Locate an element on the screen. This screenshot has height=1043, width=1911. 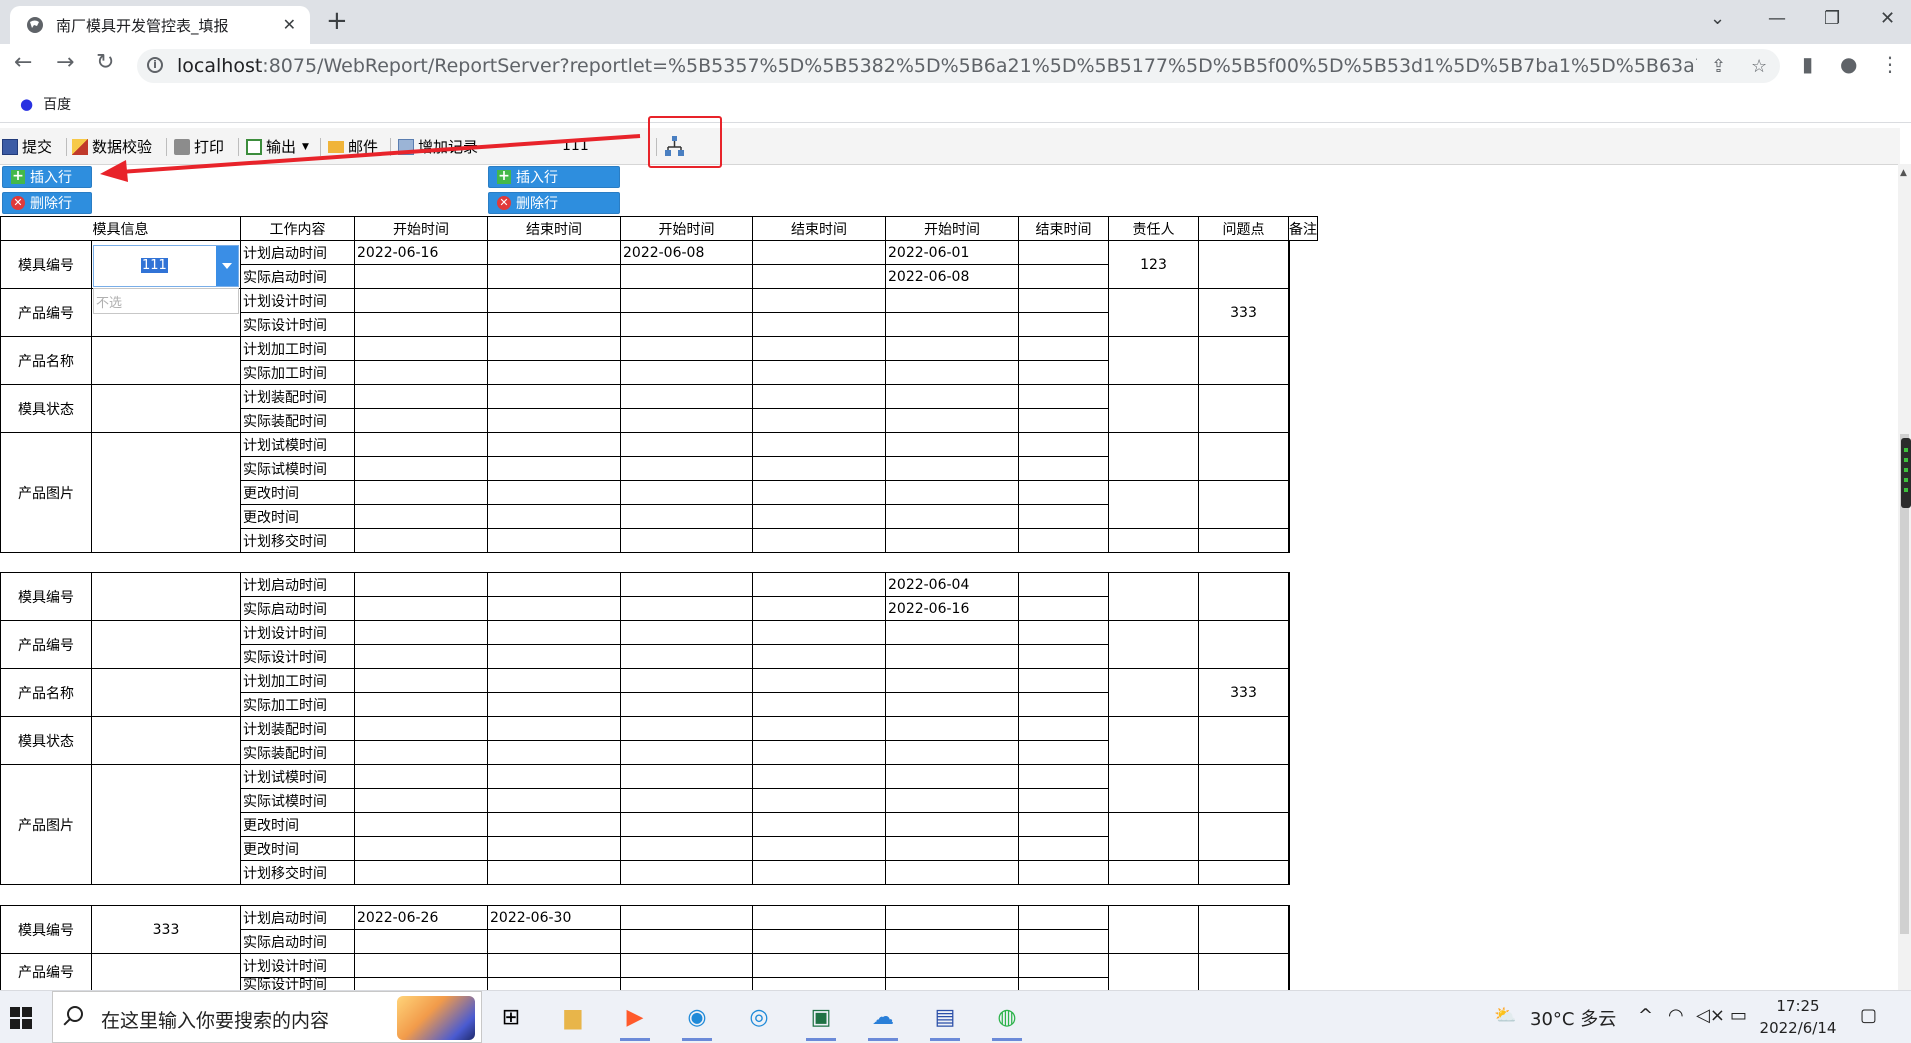
date-cell: 2022-06-16 is located at coordinates (952, 608).